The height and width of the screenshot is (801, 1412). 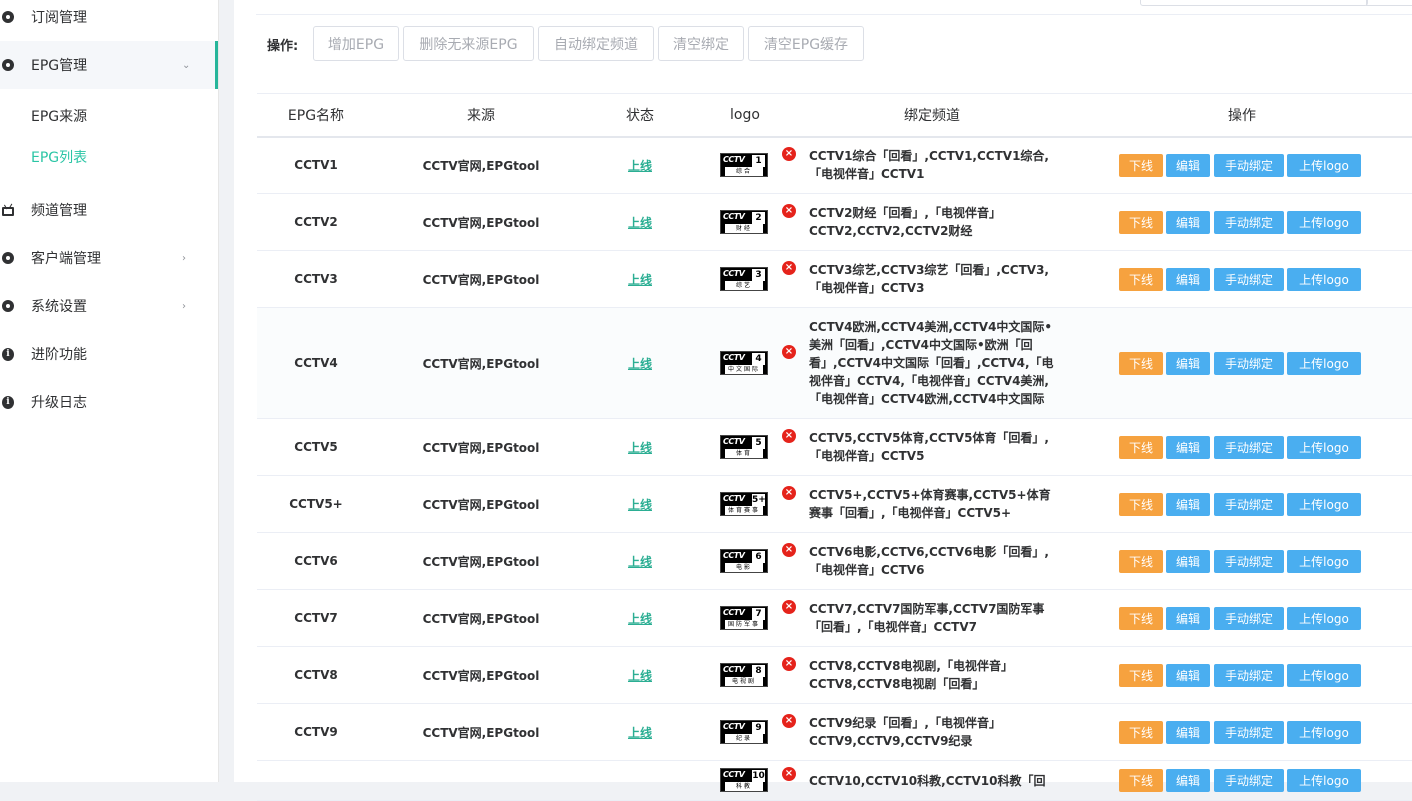 I want to click on sidebar-item-subscriptions: 订阅管理, so click(x=109, y=18).